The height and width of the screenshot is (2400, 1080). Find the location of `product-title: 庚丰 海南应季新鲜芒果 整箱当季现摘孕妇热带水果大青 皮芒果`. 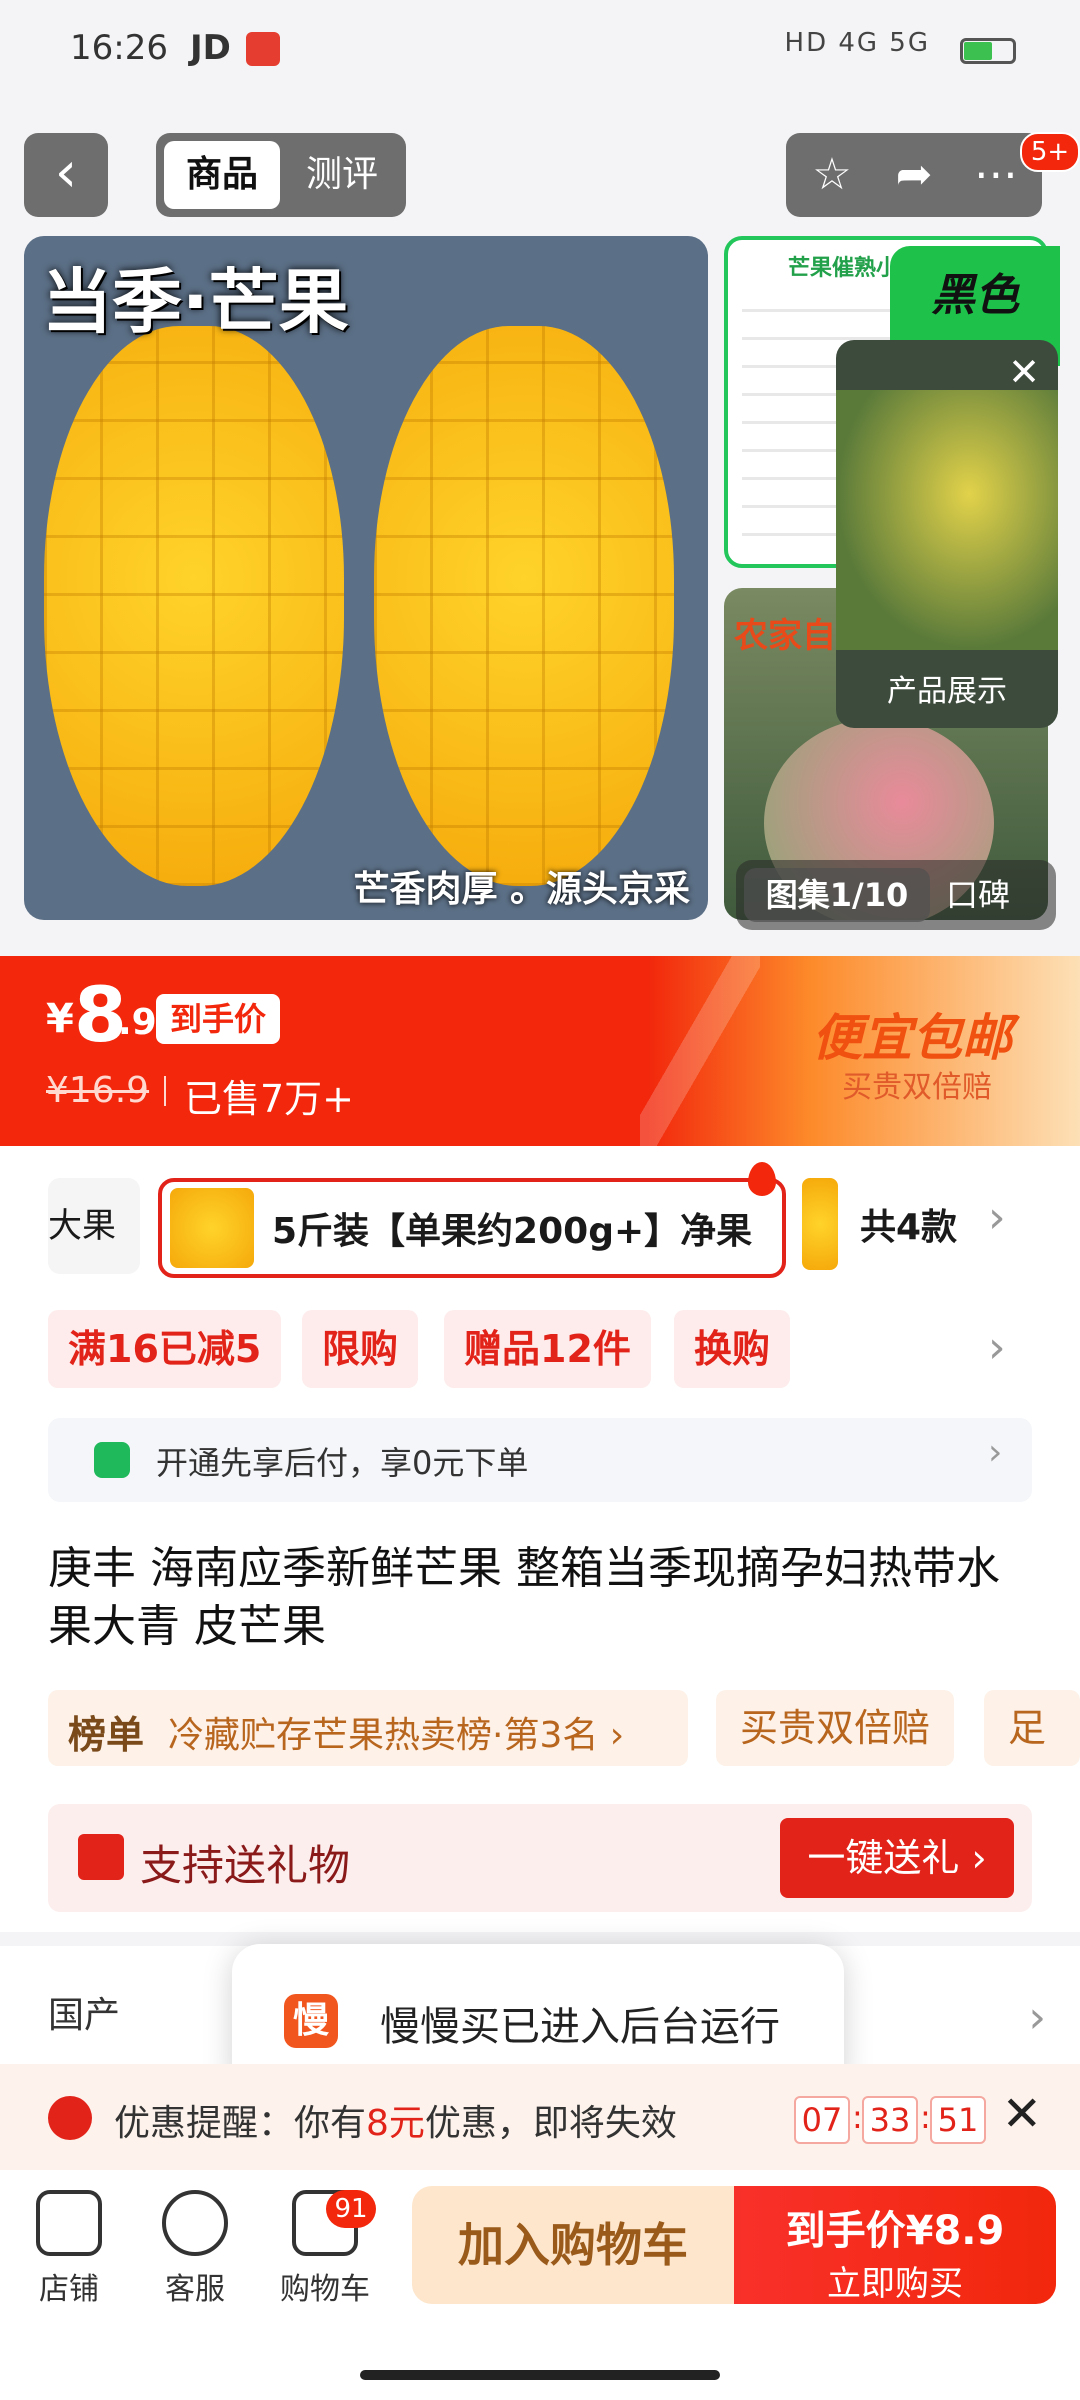

product-title: 庚丰 海南应季新鲜芒果 整箱当季现摘孕妇热带水果大青 皮芒果 is located at coordinates (524, 1597).